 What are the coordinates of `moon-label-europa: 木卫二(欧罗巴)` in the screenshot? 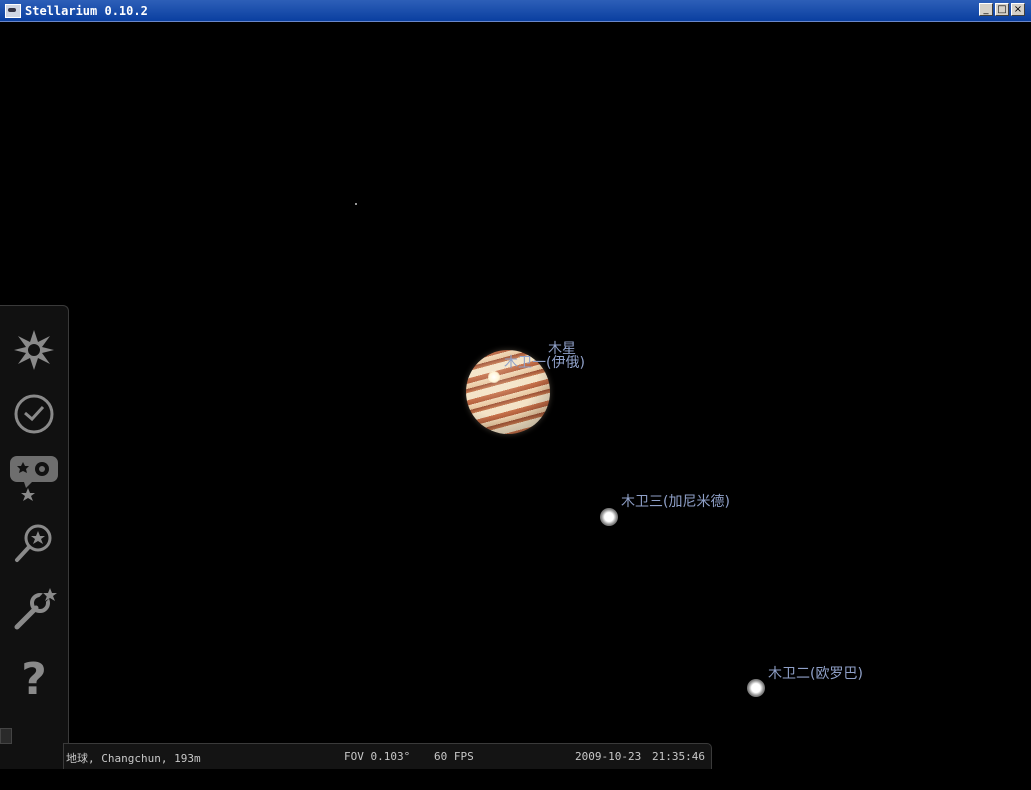 It's located at (815, 674).